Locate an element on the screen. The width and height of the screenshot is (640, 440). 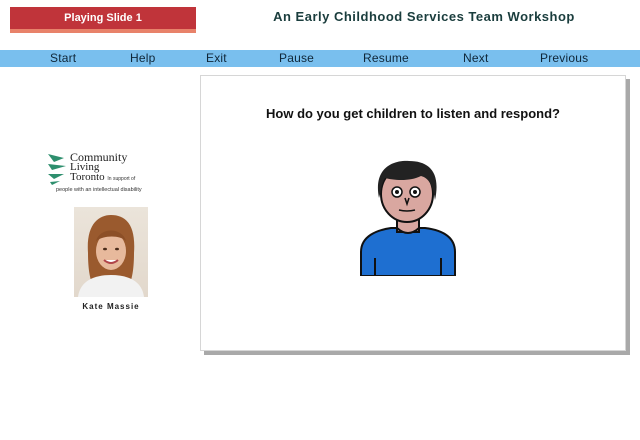
logo-text: Community Living Toronto In support of is located at coordinates (102, 167).